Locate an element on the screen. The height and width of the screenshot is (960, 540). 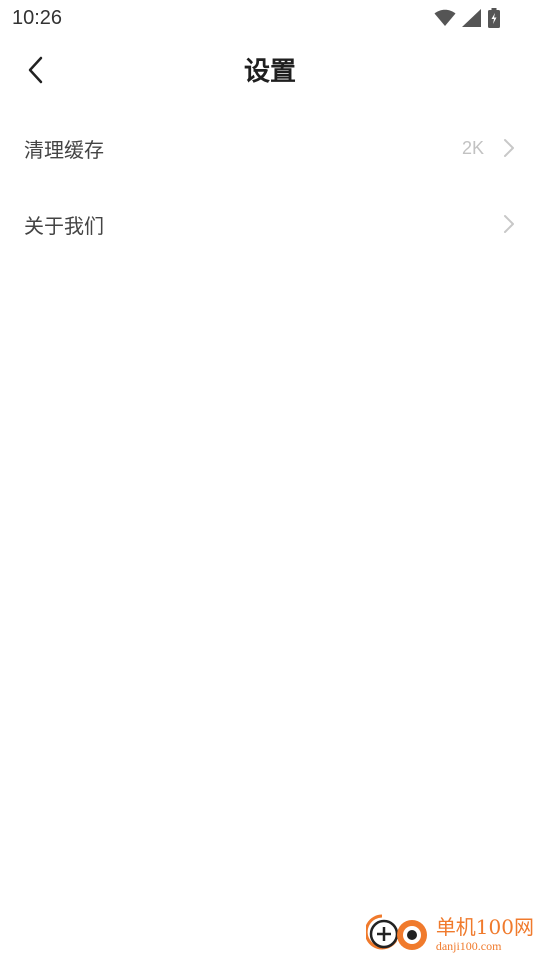
watermark-subtitle: danji100.com is located at coordinates (468, 945).